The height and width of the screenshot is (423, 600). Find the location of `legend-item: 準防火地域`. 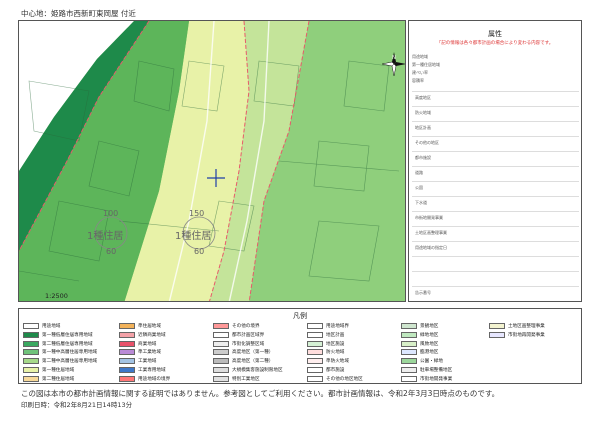

legend-item: 準防火地域 is located at coordinates (328, 361).